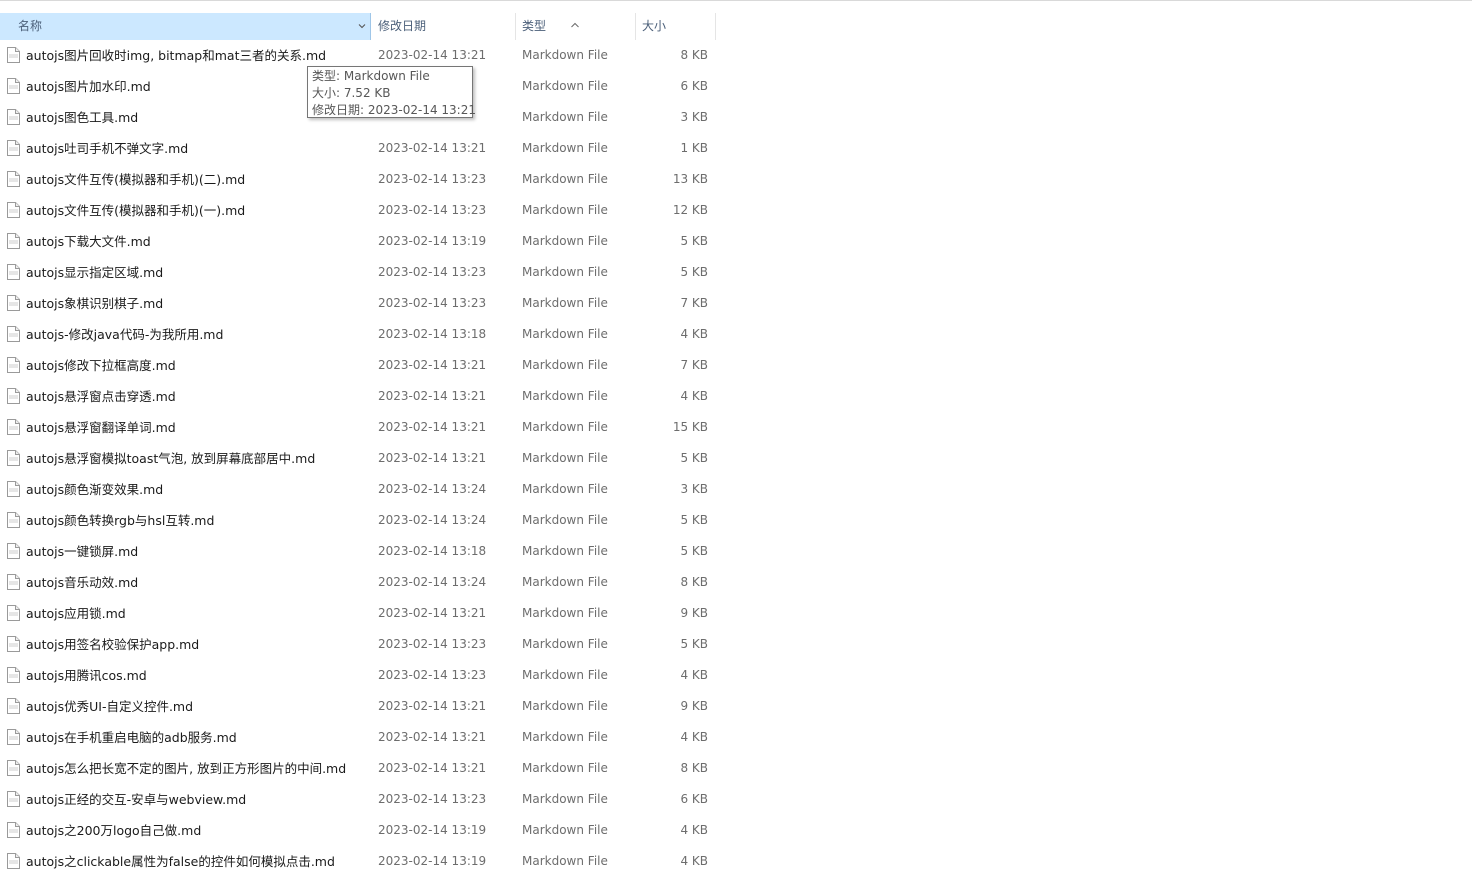  Describe the element at coordinates (676, 26) in the screenshot. I see `column-header-size: 大小` at that location.